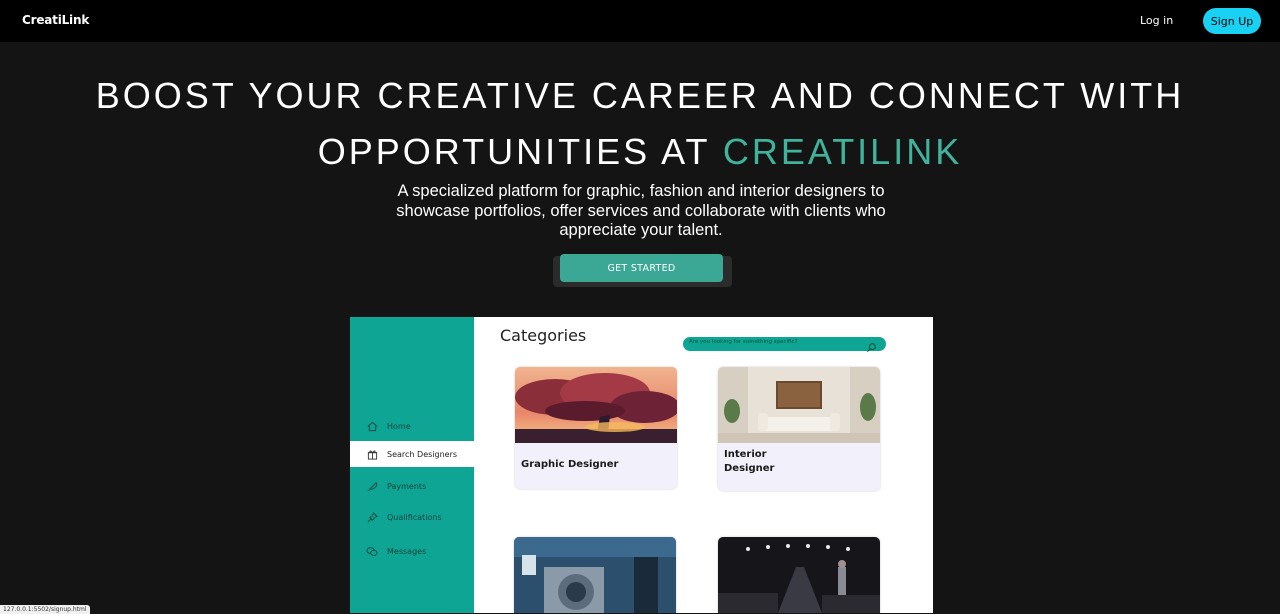  What do you see at coordinates (1156, 20) in the screenshot?
I see `login-link: Log in` at bounding box center [1156, 20].